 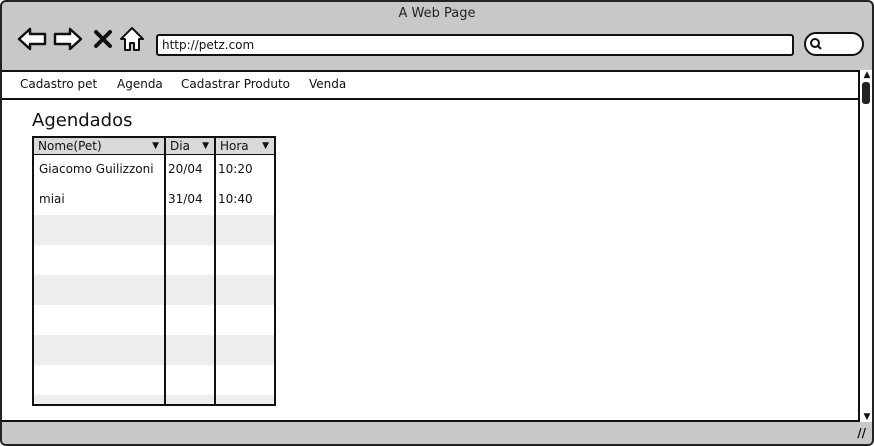 What do you see at coordinates (185, 199) in the screenshot?
I see `cell-dia: 31/04` at bounding box center [185, 199].